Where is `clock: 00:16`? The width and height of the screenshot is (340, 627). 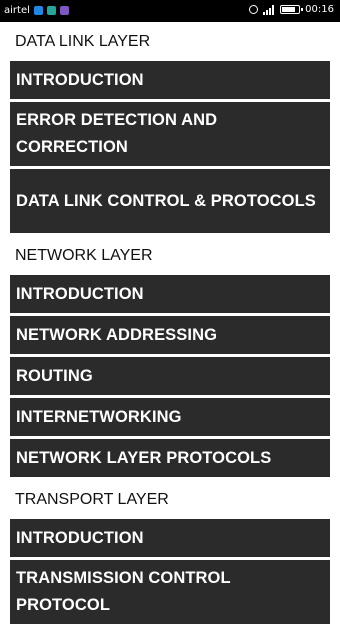 clock: 00:16 is located at coordinates (319, 9).